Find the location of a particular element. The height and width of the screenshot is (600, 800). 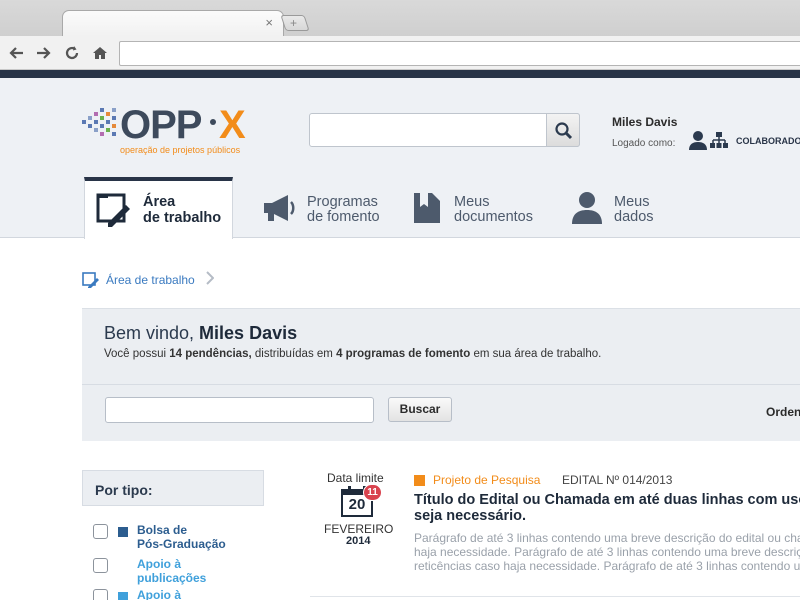

svg-text: X is located at coordinates (232, 125).